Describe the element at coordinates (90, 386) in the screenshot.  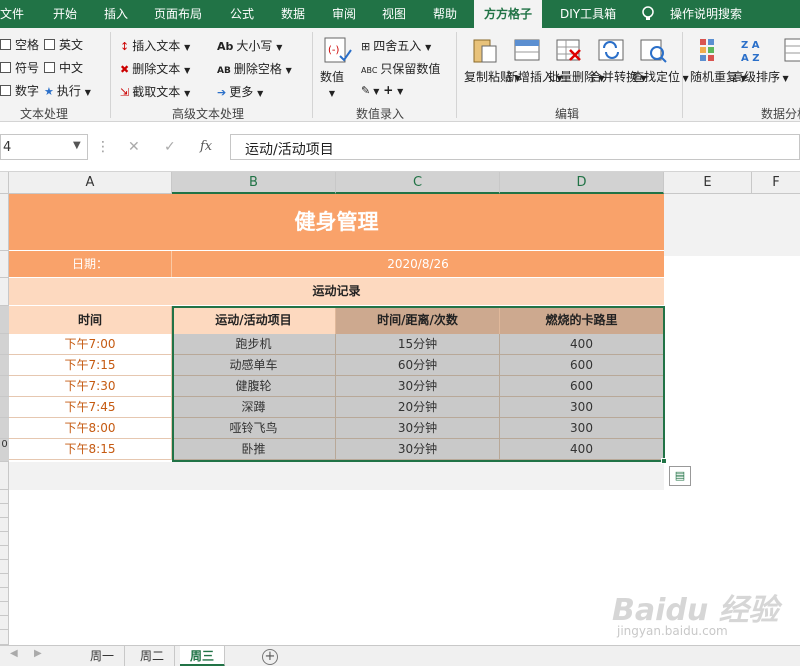
I see `table-cell-time: 下午7:30` at that location.